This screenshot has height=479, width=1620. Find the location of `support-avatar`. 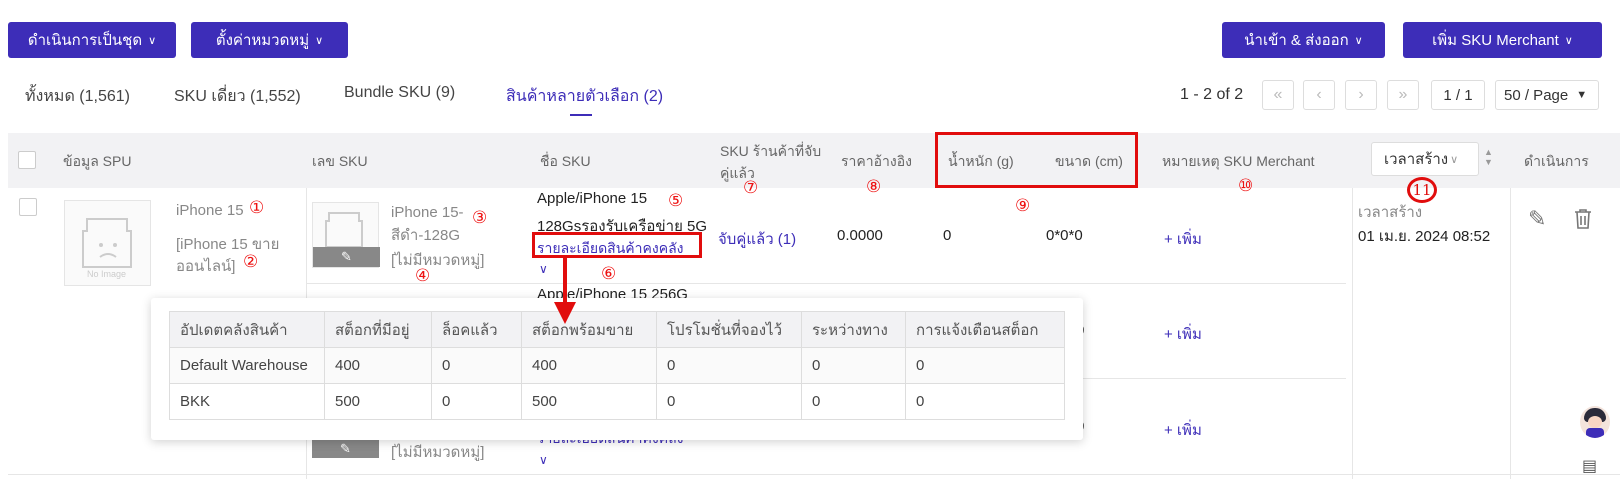

support-avatar is located at coordinates (1595, 422).